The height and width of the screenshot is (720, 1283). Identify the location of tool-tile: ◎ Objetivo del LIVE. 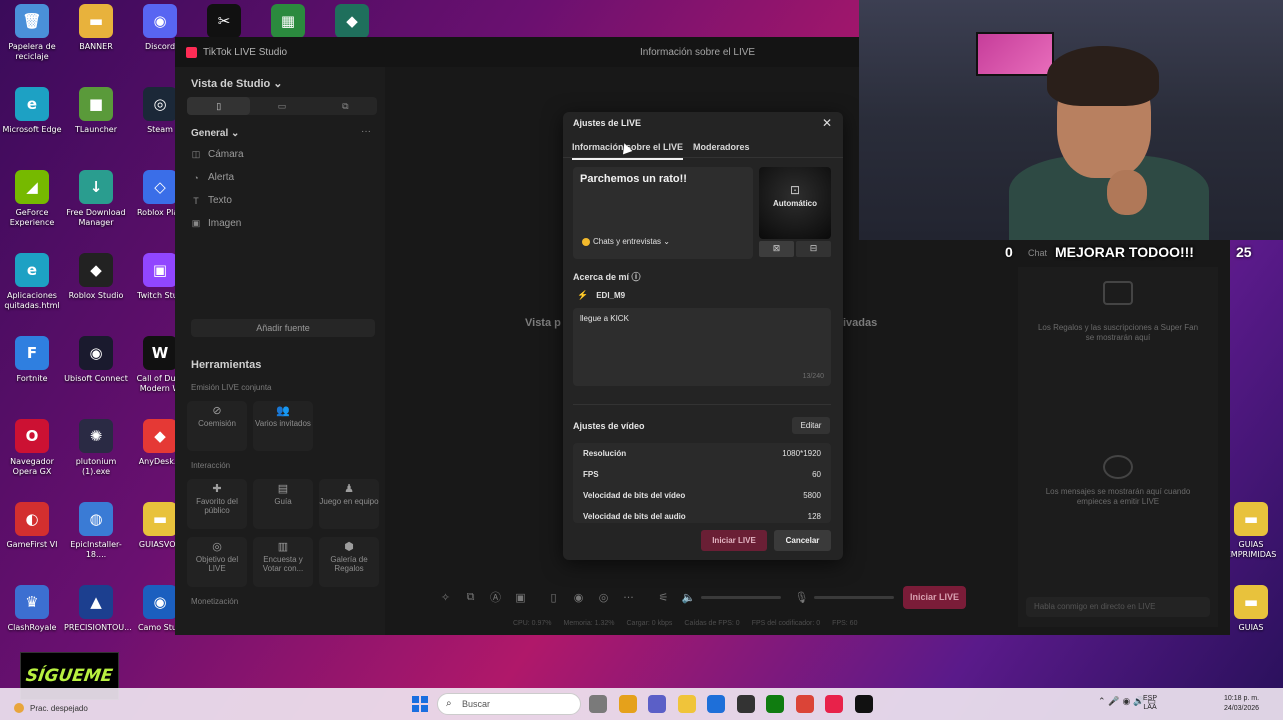
(217, 562).